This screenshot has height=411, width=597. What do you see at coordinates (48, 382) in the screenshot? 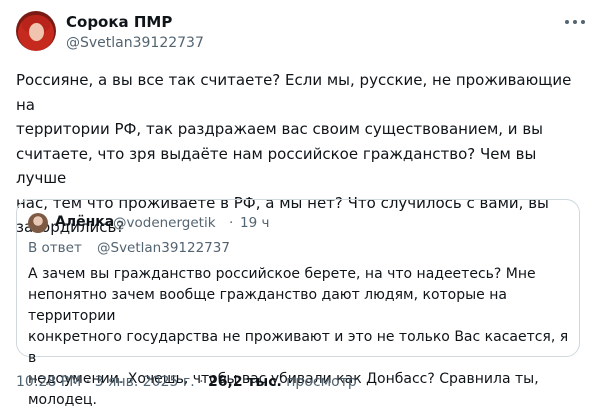
I see `tweet-time: 10:28 PM` at bounding box center [48, 382].